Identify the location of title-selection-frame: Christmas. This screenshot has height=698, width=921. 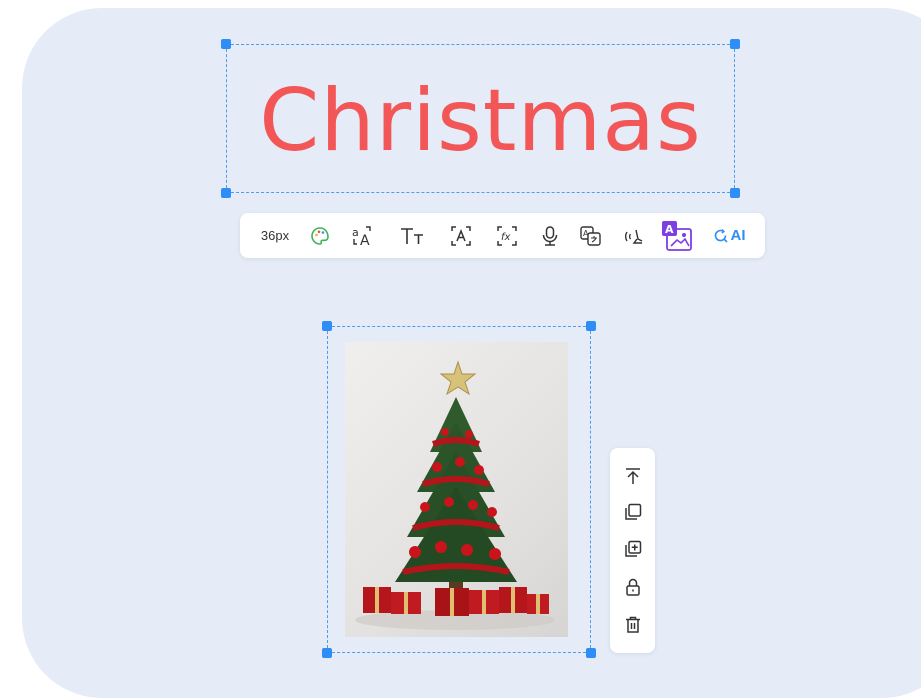
(480, 118).